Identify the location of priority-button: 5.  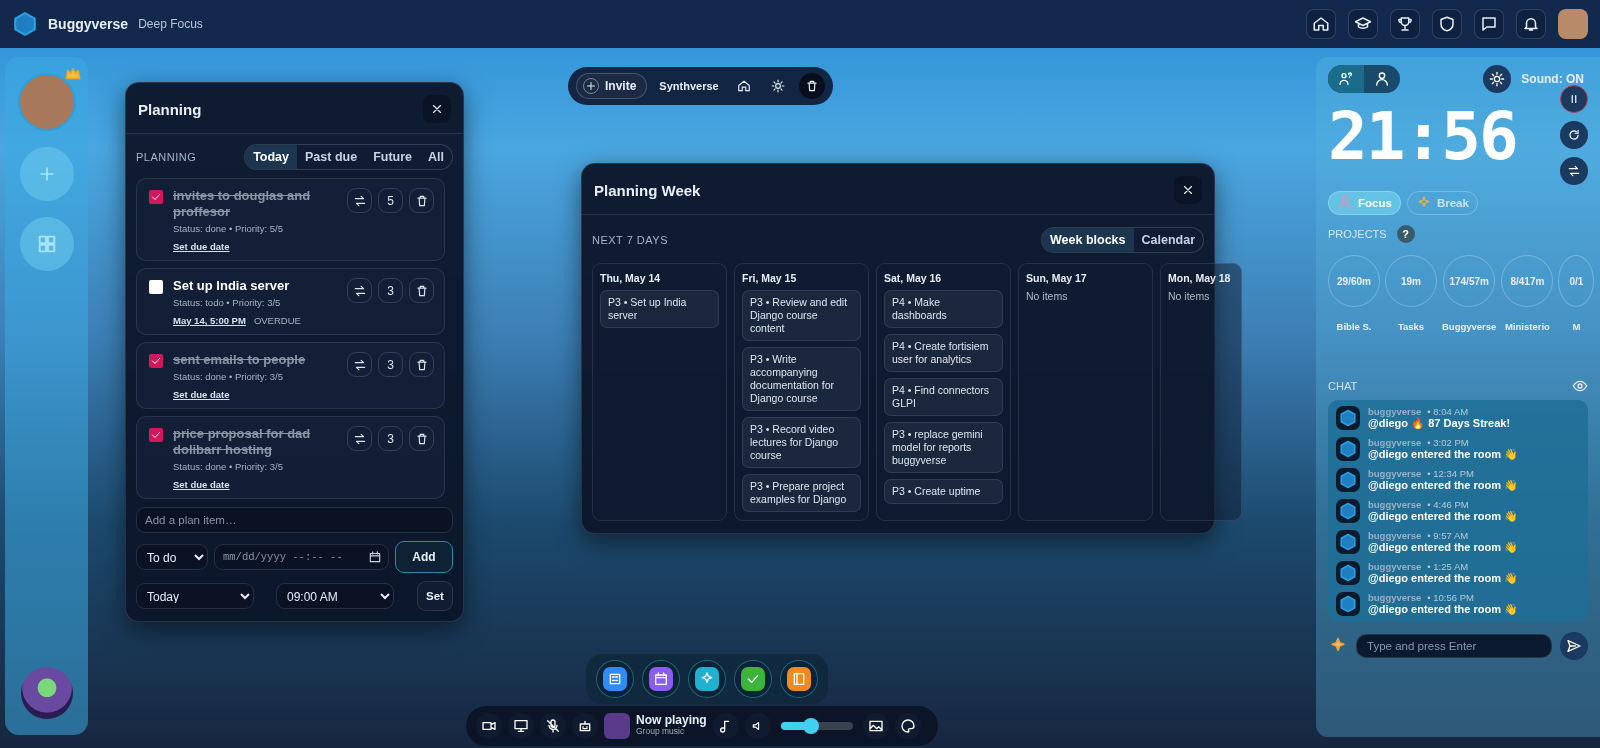
(390, 200).